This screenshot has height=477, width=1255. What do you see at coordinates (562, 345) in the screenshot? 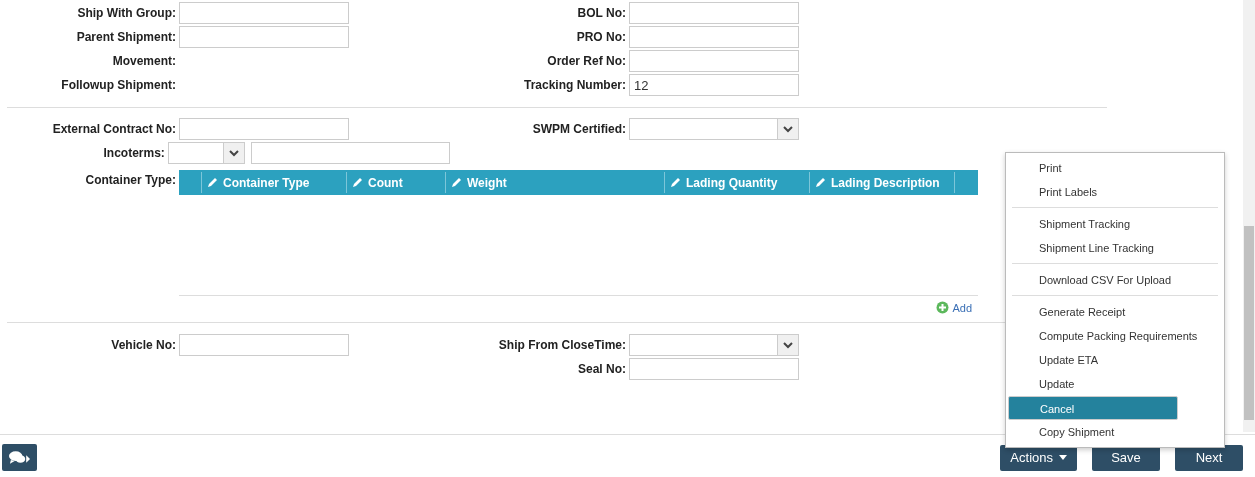
I see `field-label: Ship From CloseTime:` at bounding box center [562, 345].